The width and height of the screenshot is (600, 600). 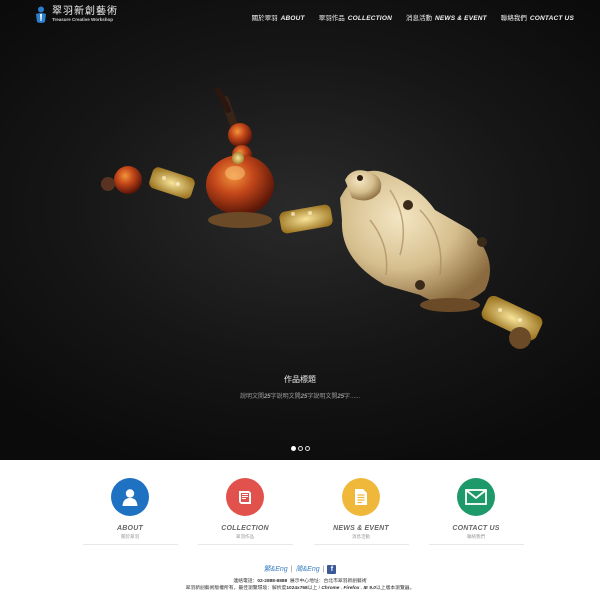 What do you see at coordinates (308, 569) in the screenshot?
I see `lang-simplified-link: 简&Eng` at bounding box center [308, 569].